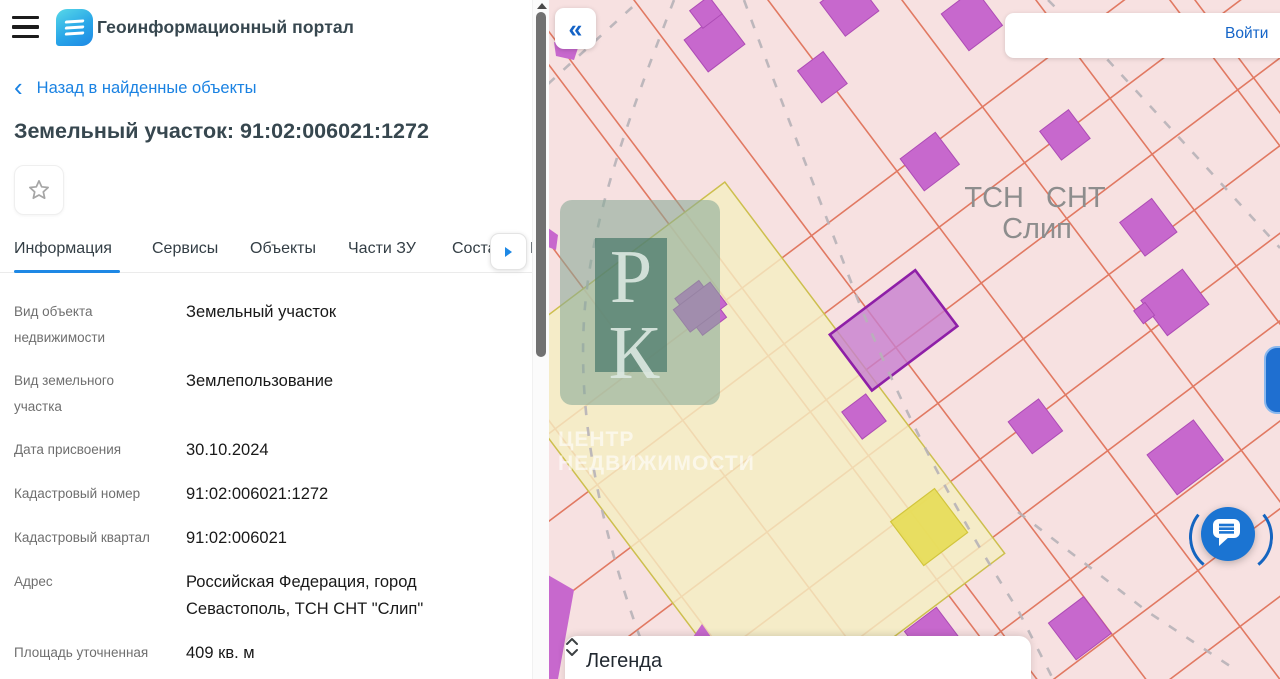 The width and height of the screenshot is (1280, 679). I want to click on chat-button, so click(1231, 537).